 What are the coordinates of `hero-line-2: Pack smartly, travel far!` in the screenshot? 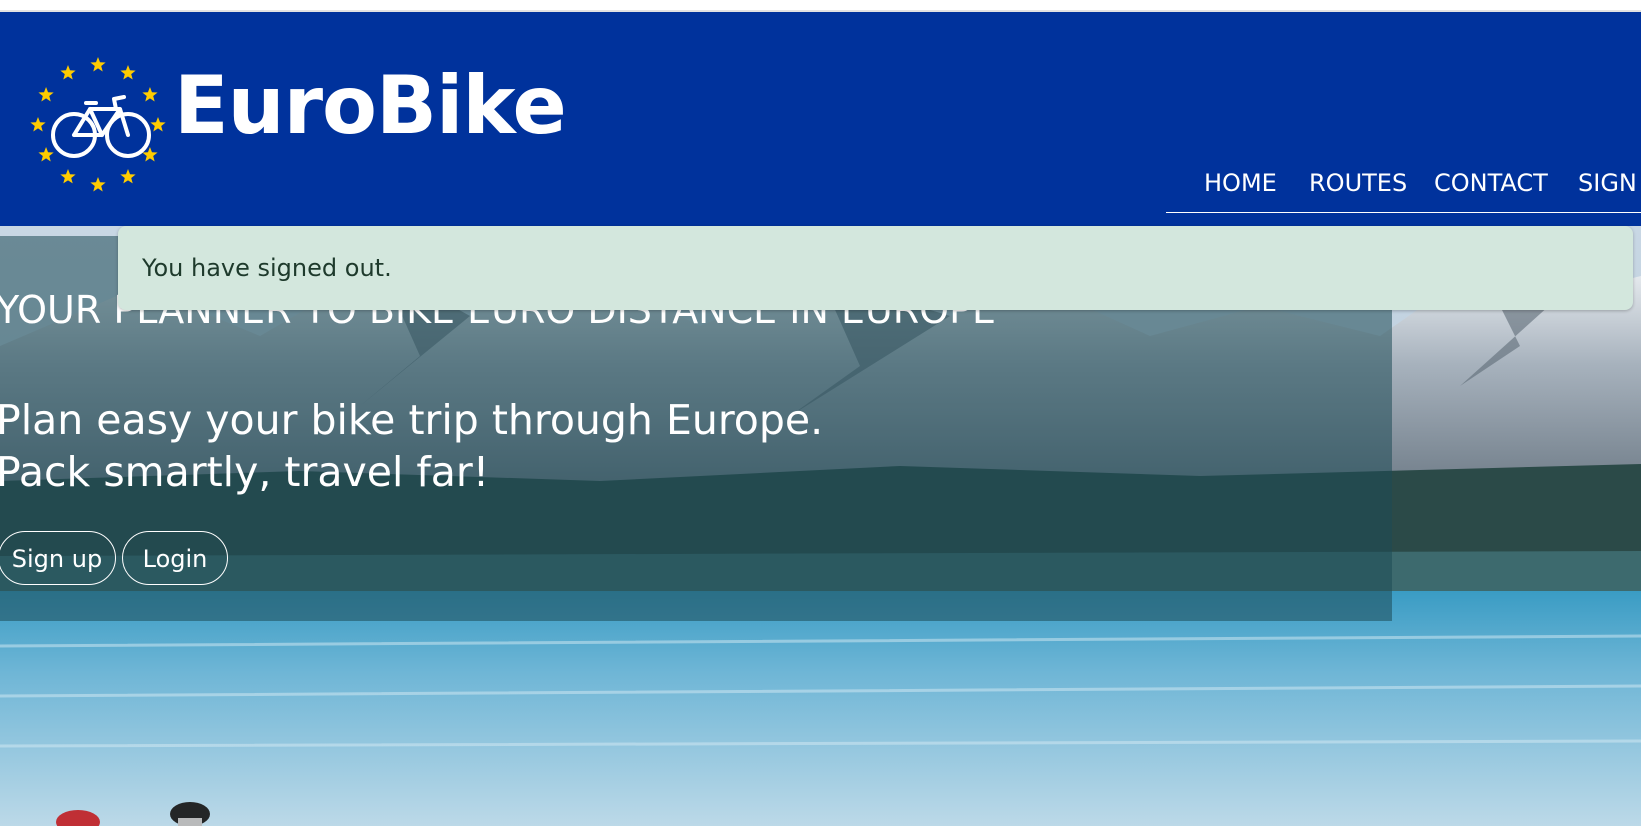 It's located at (245, 472).